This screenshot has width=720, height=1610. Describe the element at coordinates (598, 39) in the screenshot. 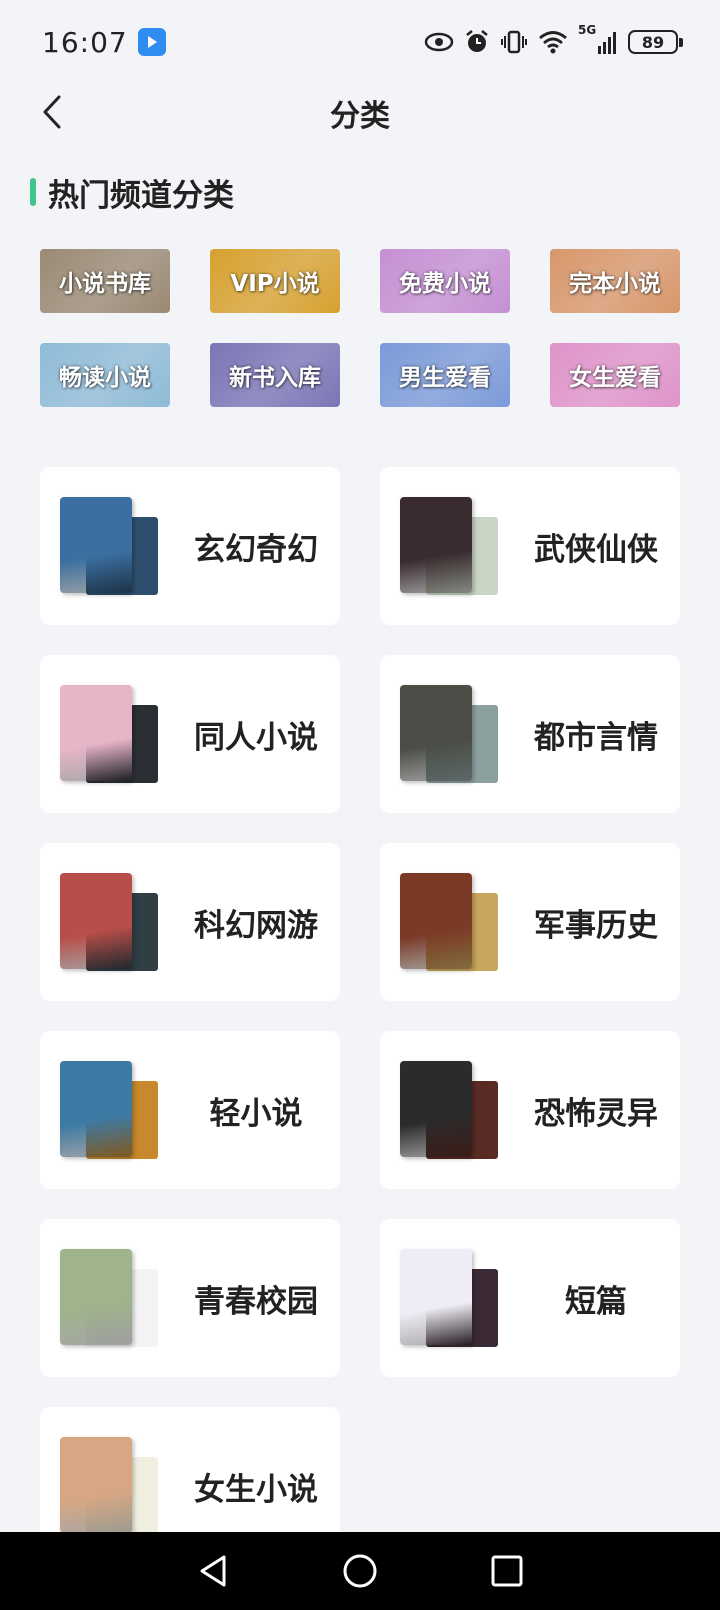

I see `signal-icon: 5G` at that location.